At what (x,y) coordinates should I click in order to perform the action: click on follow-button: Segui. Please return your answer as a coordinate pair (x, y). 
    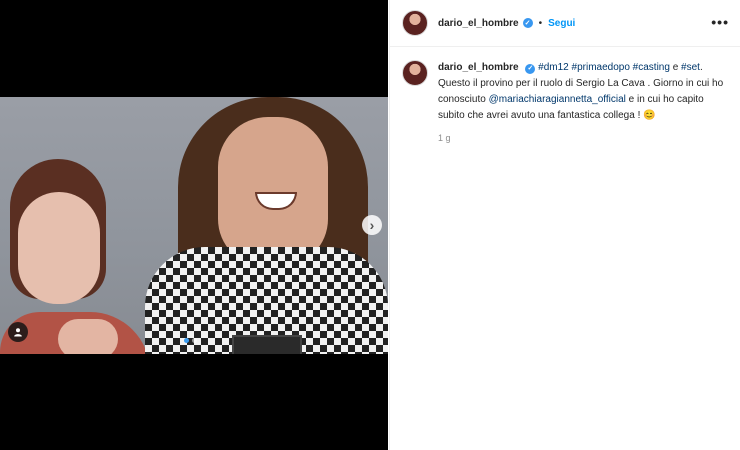
    Looking at the image, I should click on (561, 23).